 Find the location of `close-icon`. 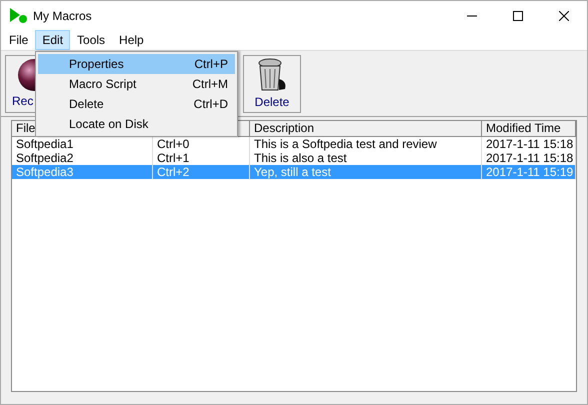

close-icon is located at coordinates (564, 15).